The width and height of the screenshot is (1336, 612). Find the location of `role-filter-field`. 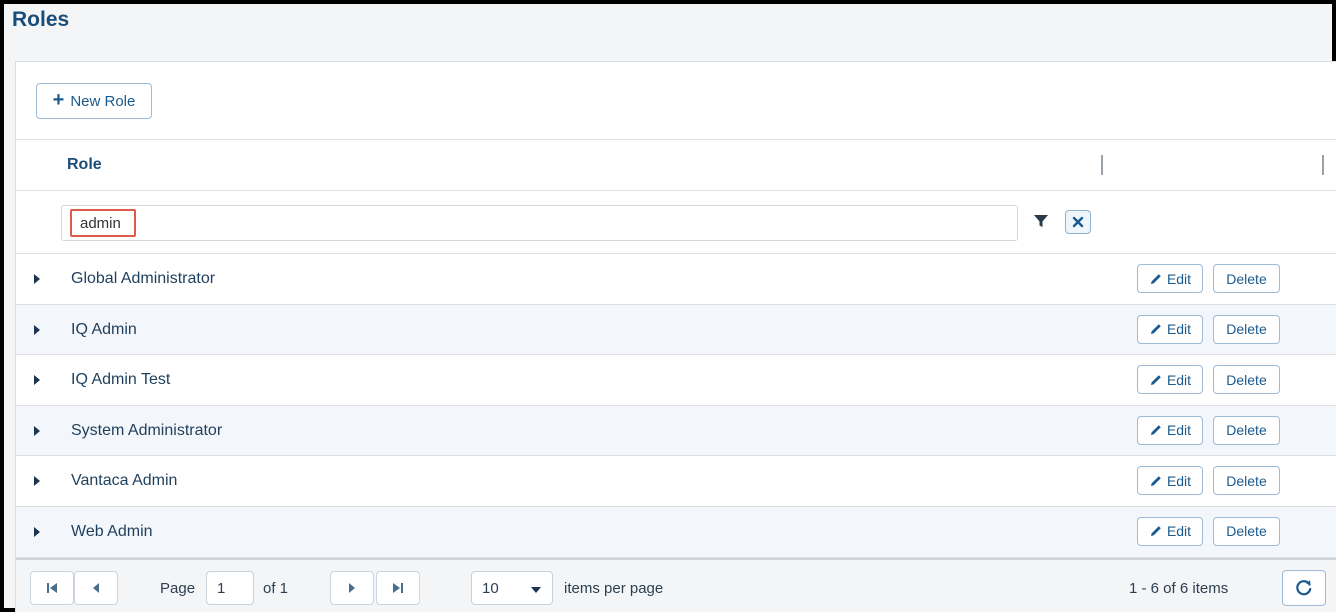

role-filter-field is located at coordinates (539, 223).